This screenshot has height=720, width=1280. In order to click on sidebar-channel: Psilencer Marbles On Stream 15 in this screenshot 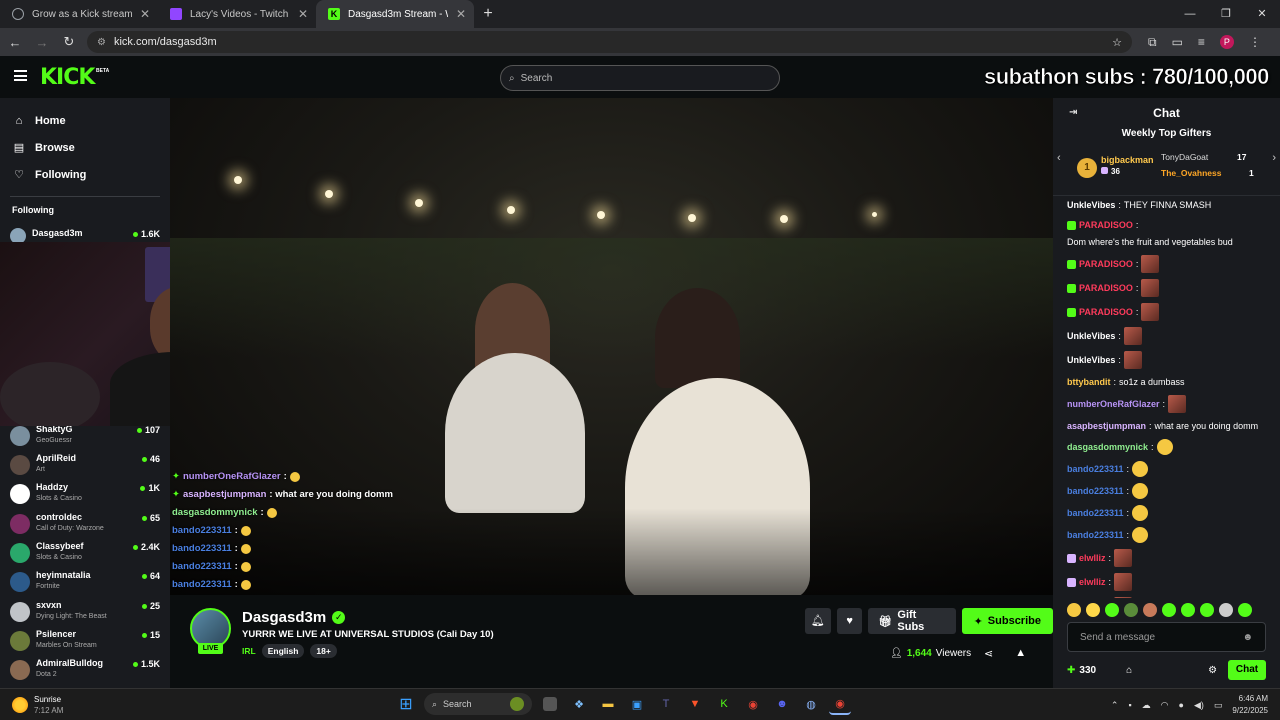, I will do `click(85, 642)`.